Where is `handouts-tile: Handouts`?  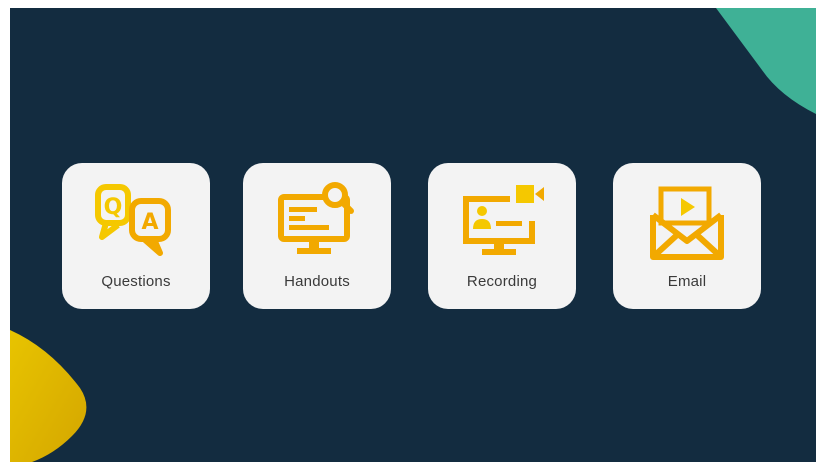 handouts-tile: Handouts is located at coordinates (317, 236).